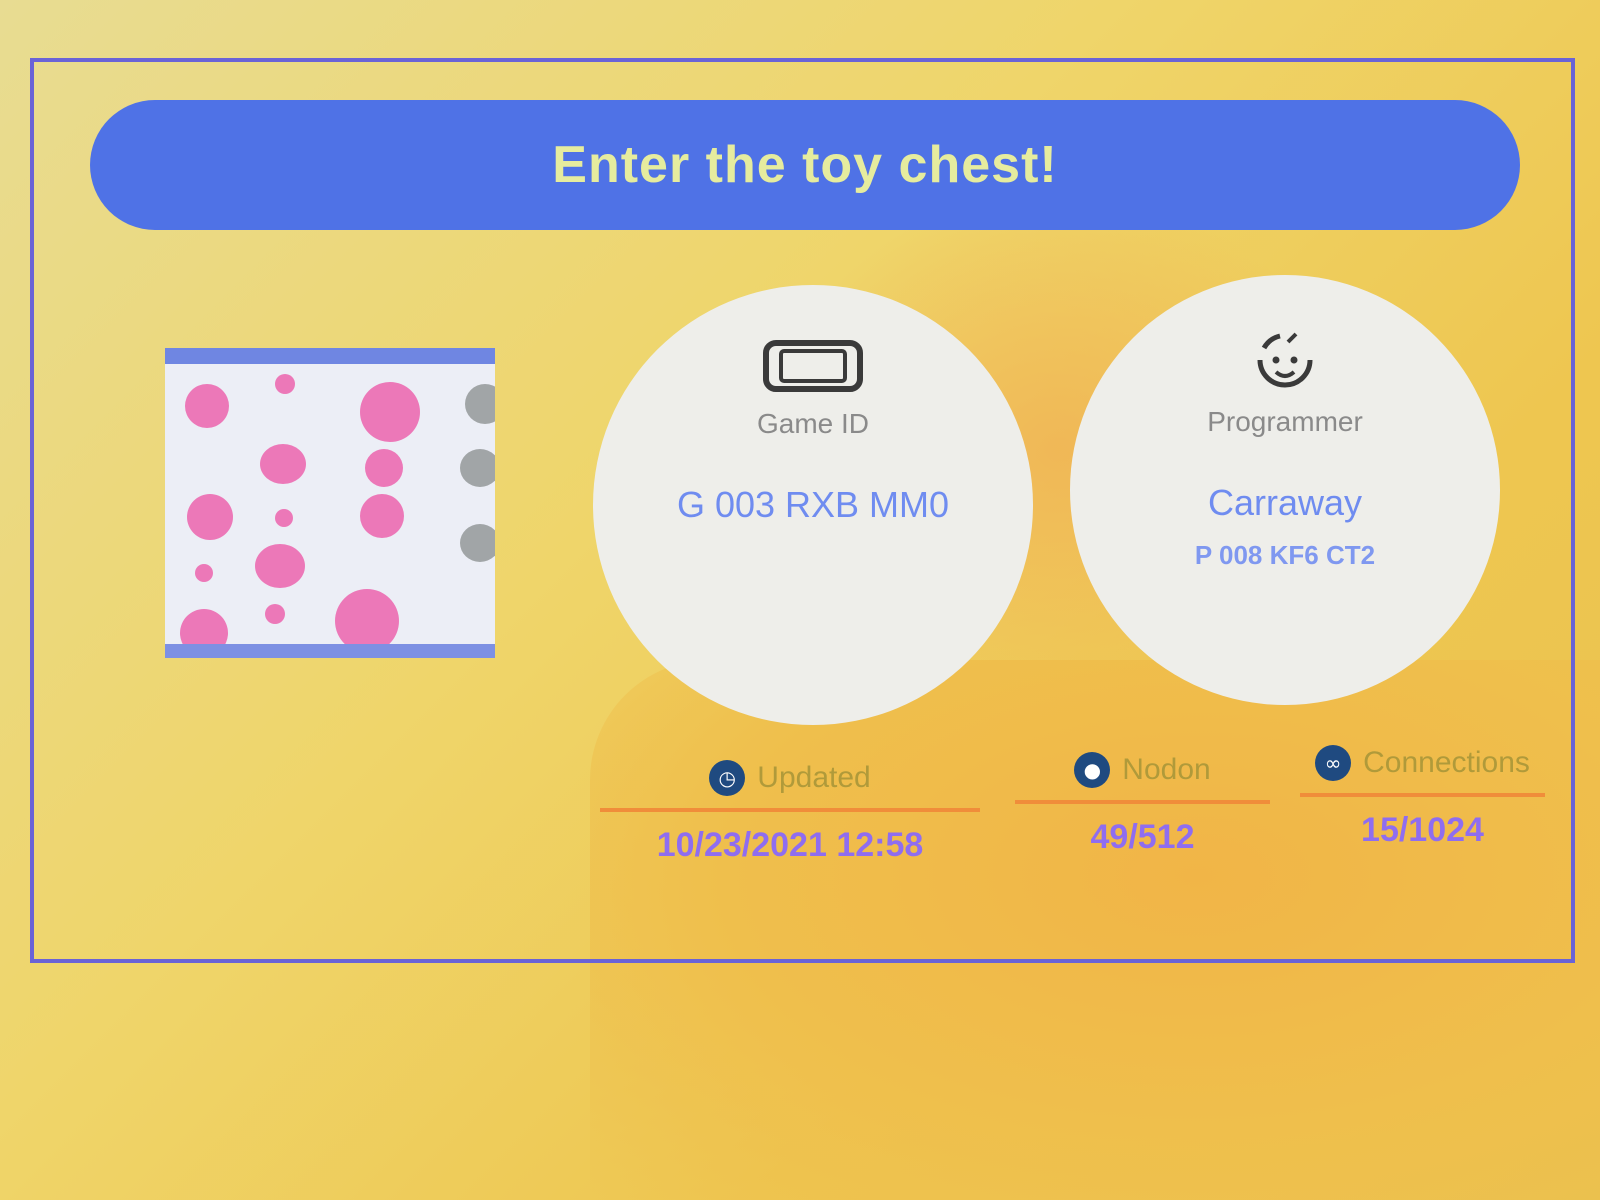  I want to click on page-title: Enter the toy chest!, so click(805, 165).